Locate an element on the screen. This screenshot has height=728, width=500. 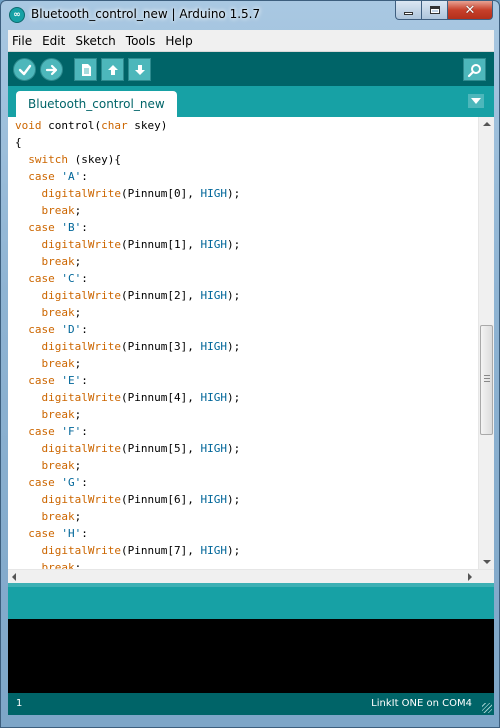
code-token: 'A' is located at coordinates (71, 176).